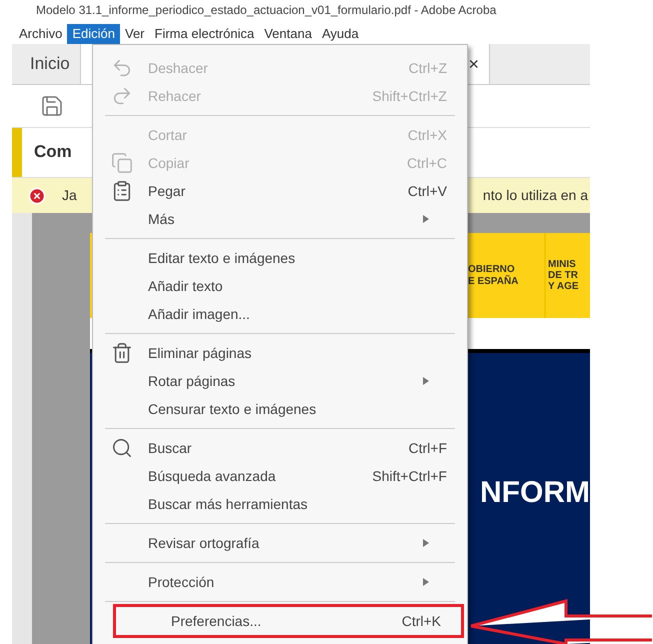 The width and height of the screenshot is (653, 644). I want to click on menu-bar-item: Ayuda, so click(340, 34).